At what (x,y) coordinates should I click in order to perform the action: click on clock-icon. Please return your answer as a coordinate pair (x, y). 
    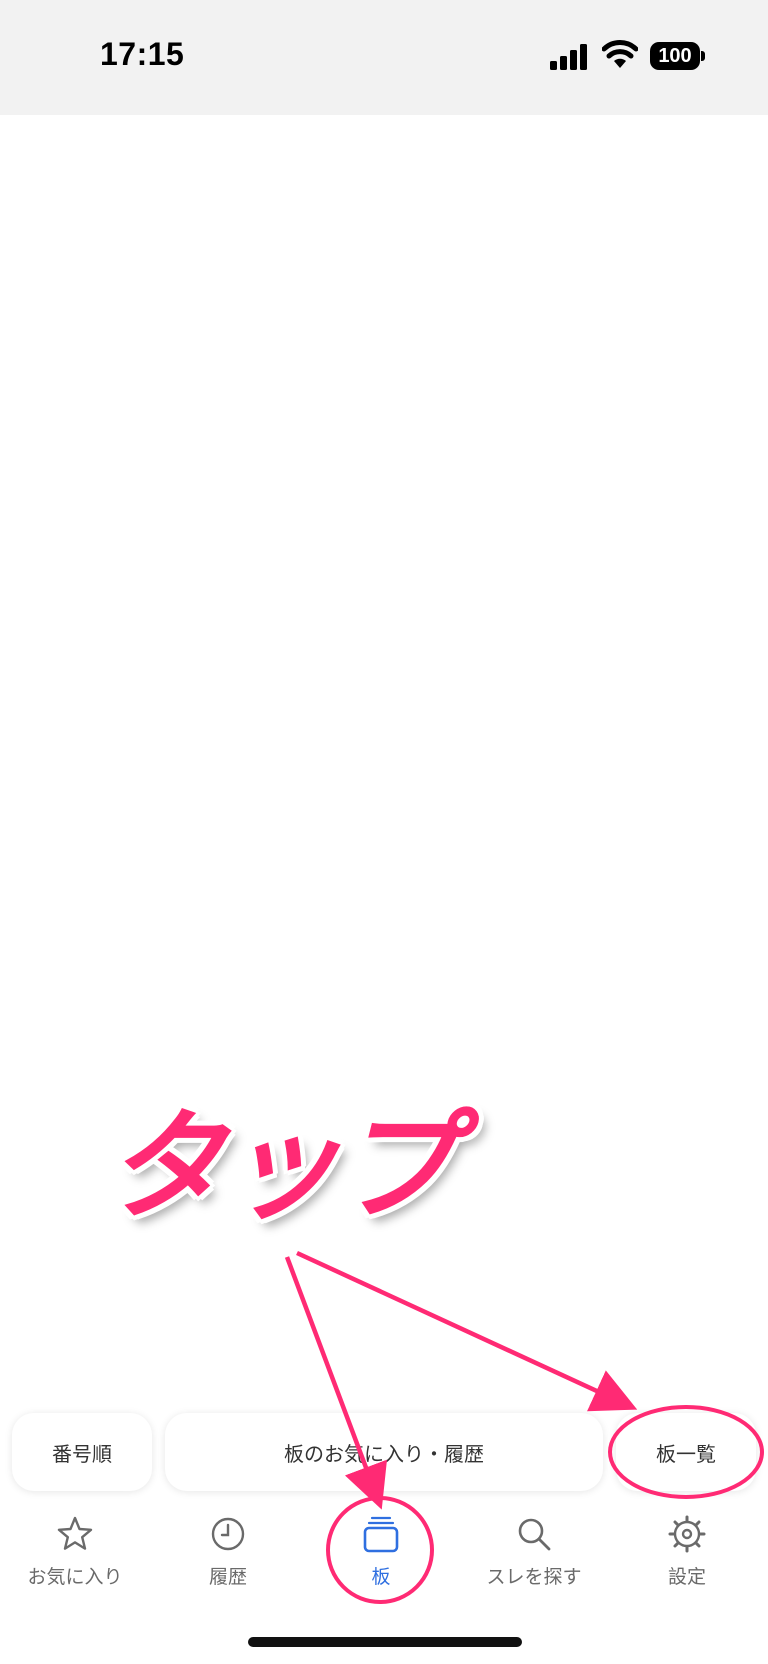
    Looking at the image, I should click on (228, 1534).